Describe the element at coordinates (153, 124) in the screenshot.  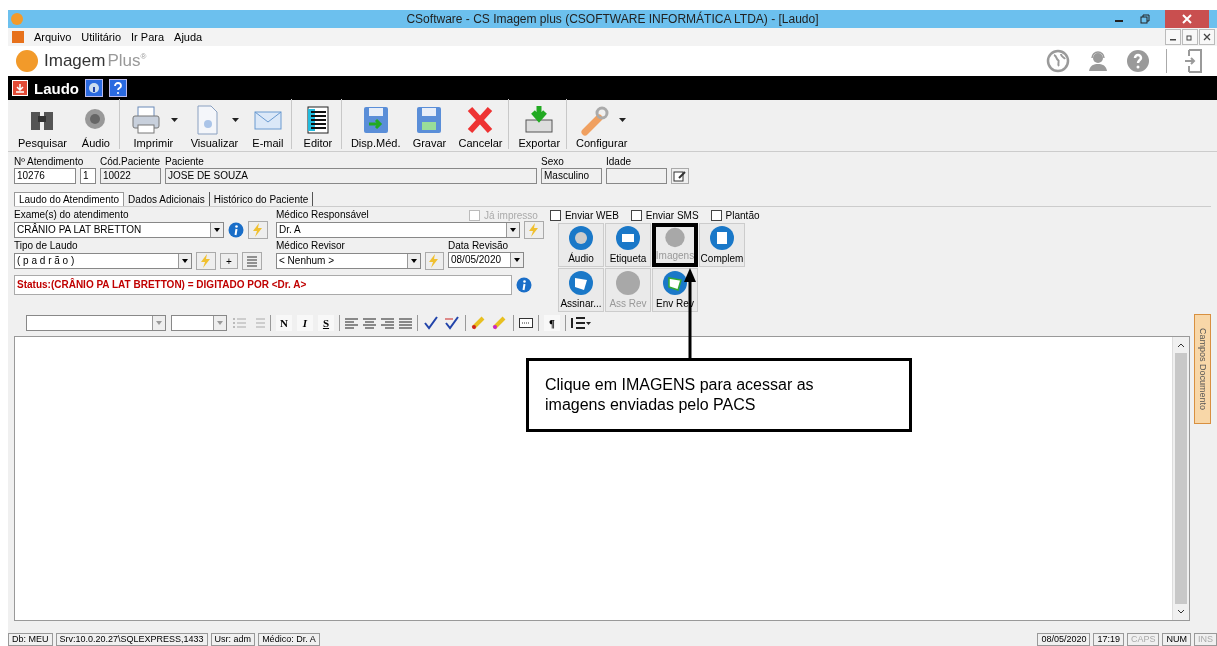
I see `toolbar-button: Imprimir` at that location.